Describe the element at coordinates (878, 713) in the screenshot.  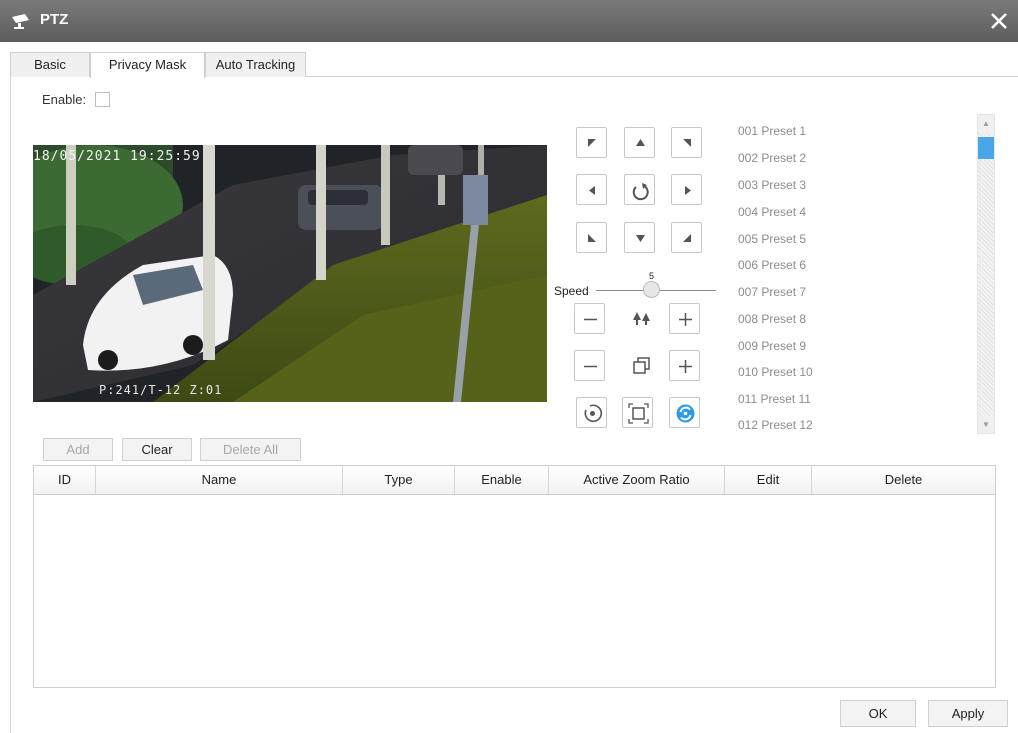
I see `ok-button: OK` at that location.